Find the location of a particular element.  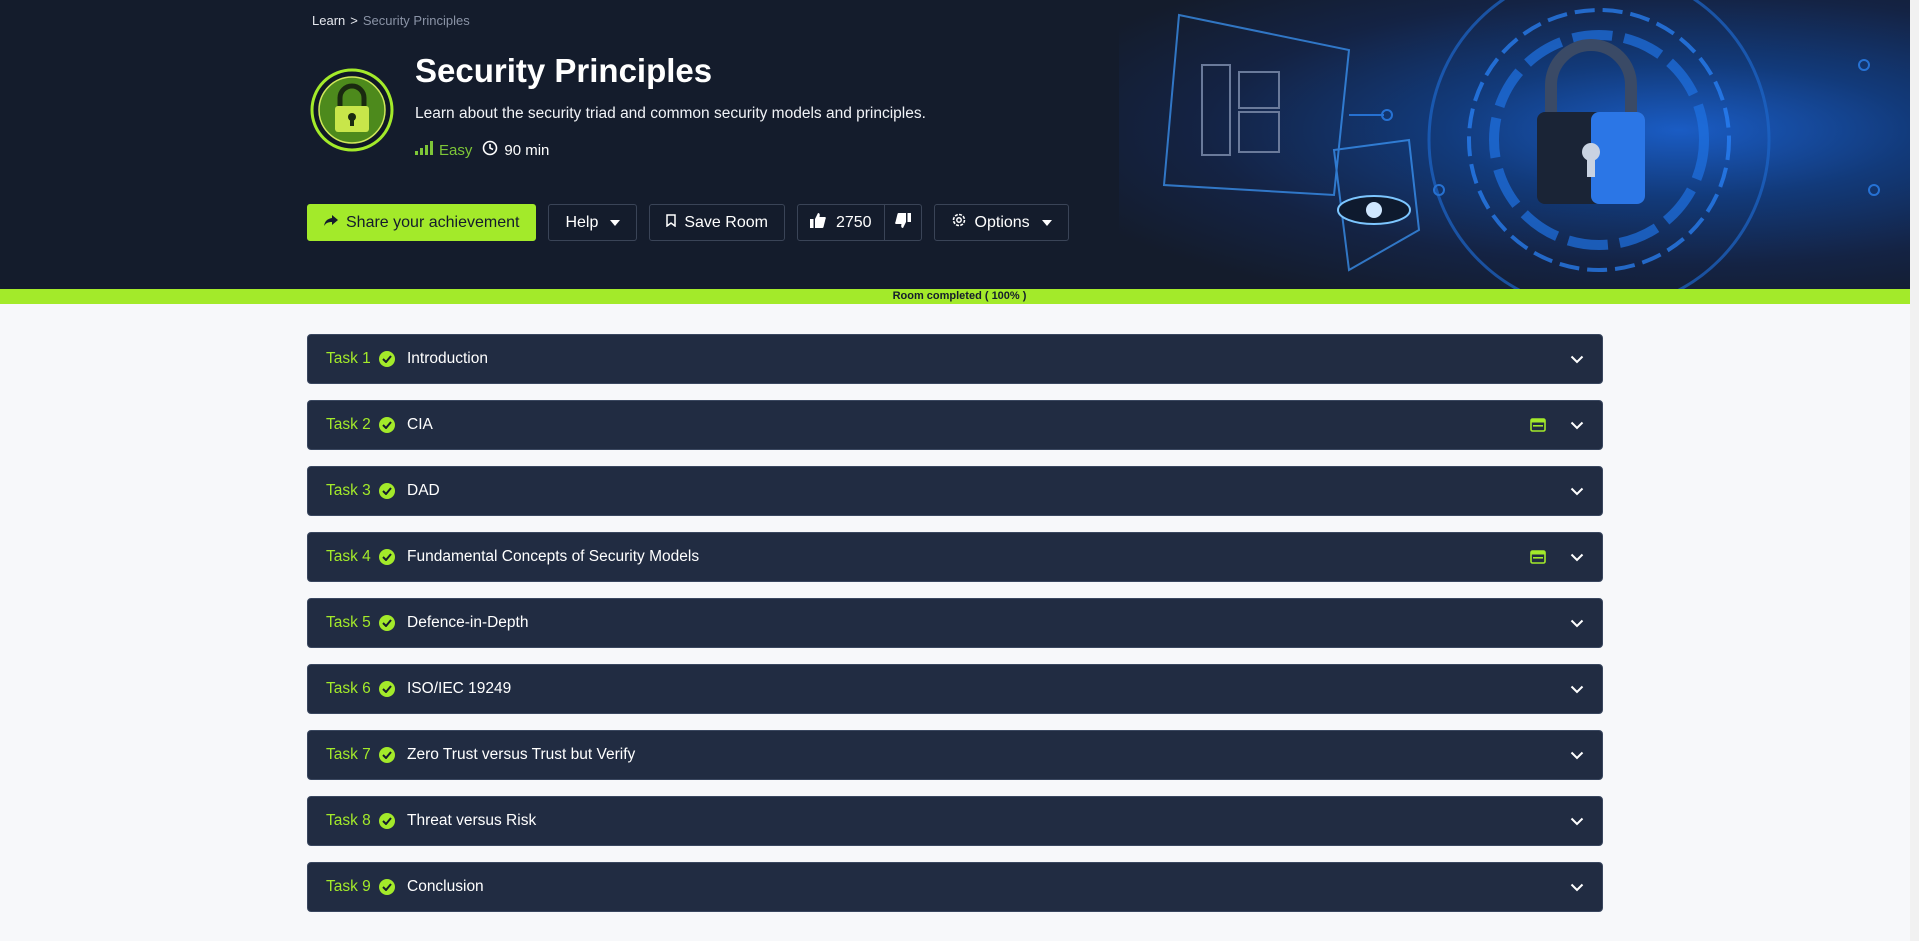

task-title: Fundamental Concepts of Security Models is located at coordinates (553, 556).